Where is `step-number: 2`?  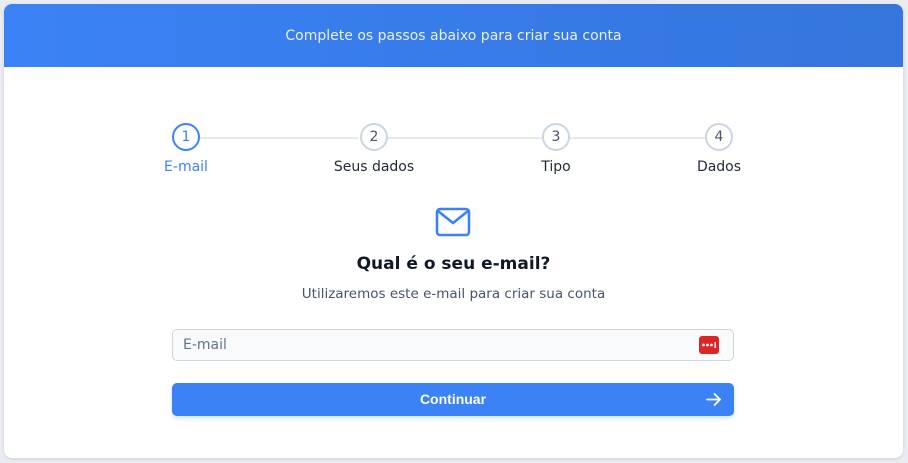 step-number: 2 is located at coordinates (374, 137).